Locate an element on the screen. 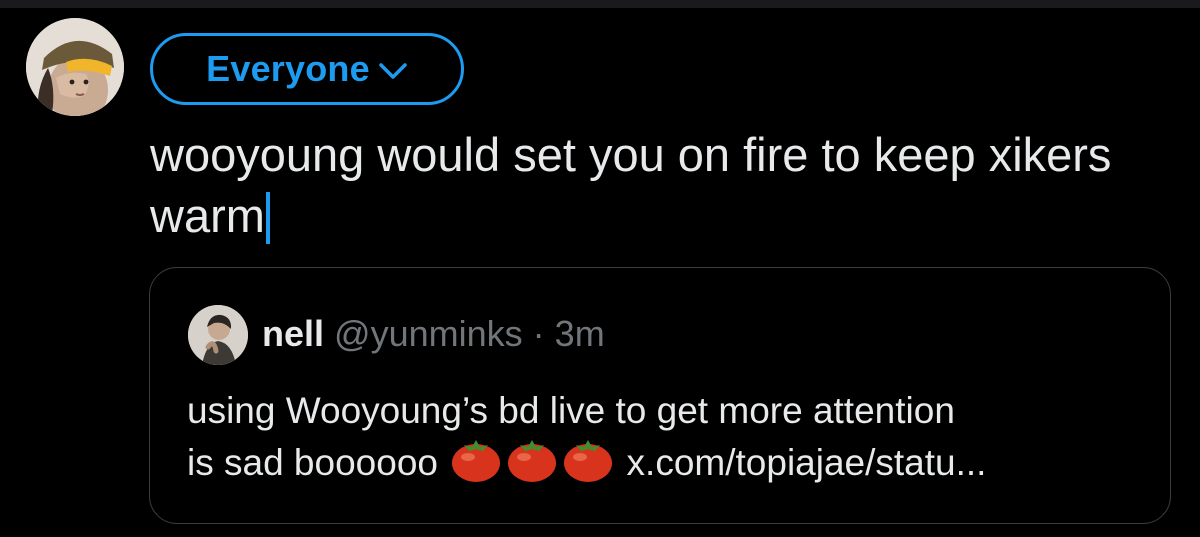 The image size is (1200, 537). quoted-author-avatar is located at coordinates (218, 335).